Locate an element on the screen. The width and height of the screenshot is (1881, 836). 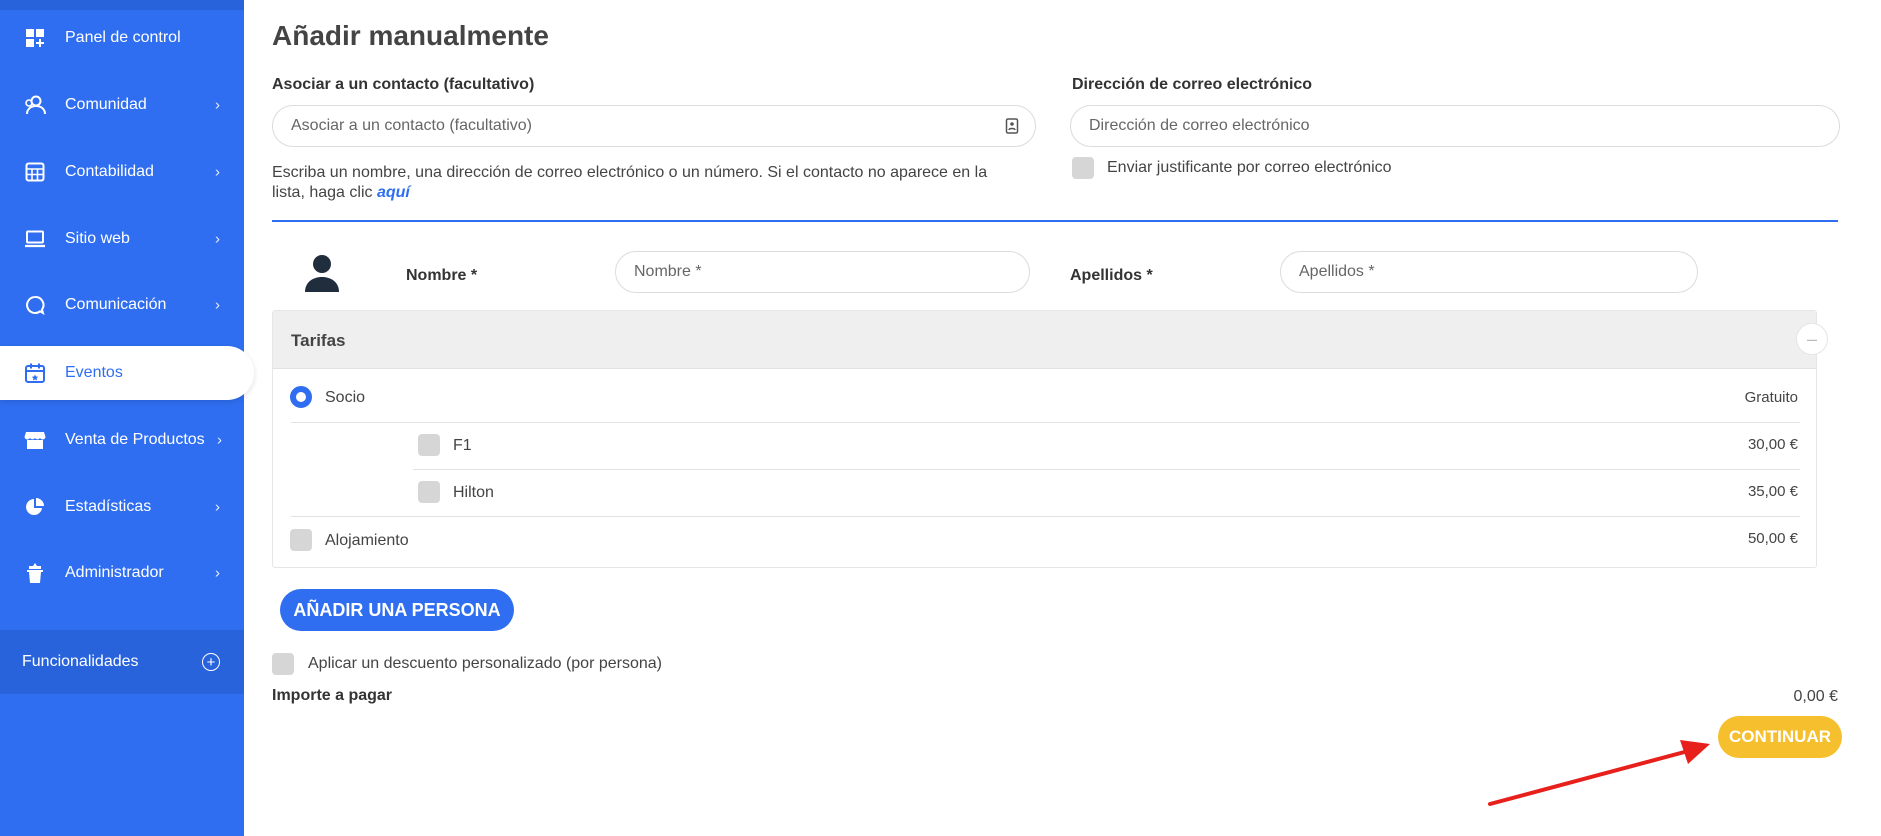
apellidos-label: Apellidos * is located at coordinates (1111, 275).